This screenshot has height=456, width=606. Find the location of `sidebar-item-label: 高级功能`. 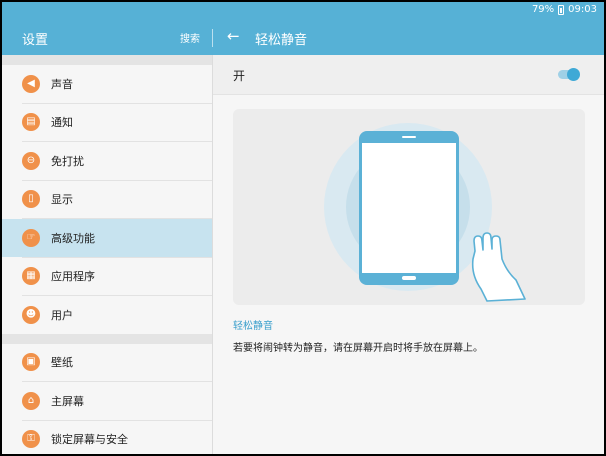

sidebar-item-label: 高级功能 is located at coordinates (73, 238).